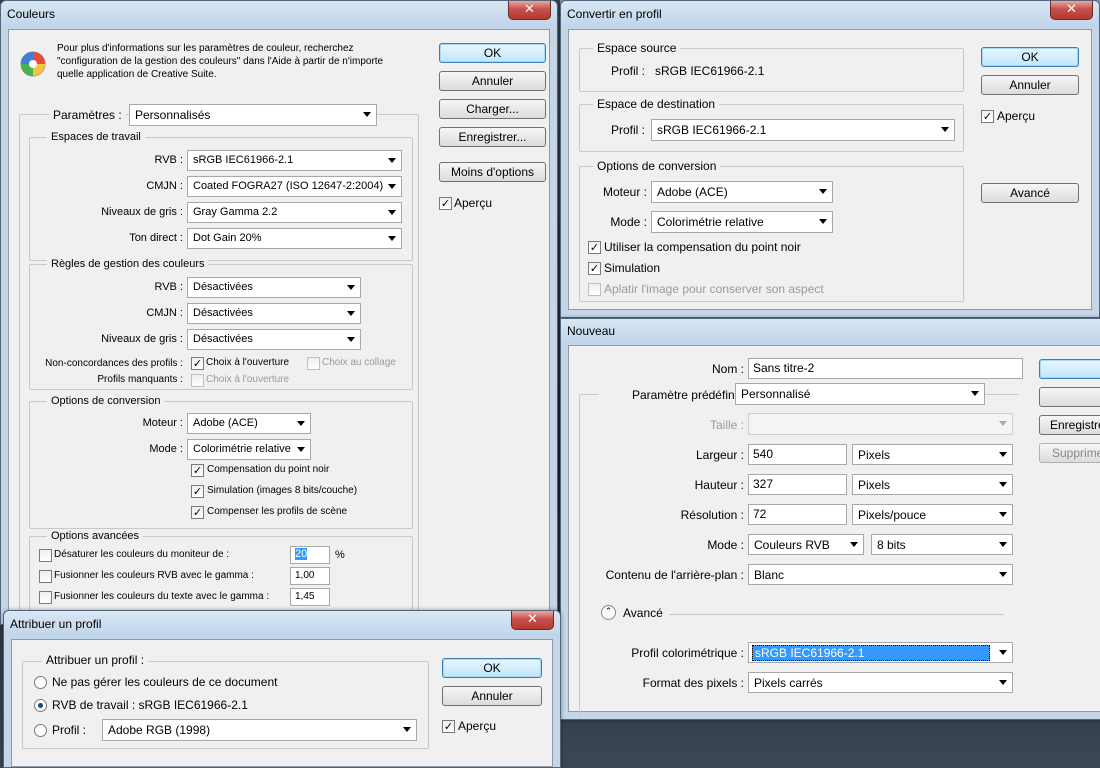  What do you see at coordinates (594, 247) in the screenshot?
I see `convertir-compensation-checkbox: ✓` at bounding box center [594, 247].